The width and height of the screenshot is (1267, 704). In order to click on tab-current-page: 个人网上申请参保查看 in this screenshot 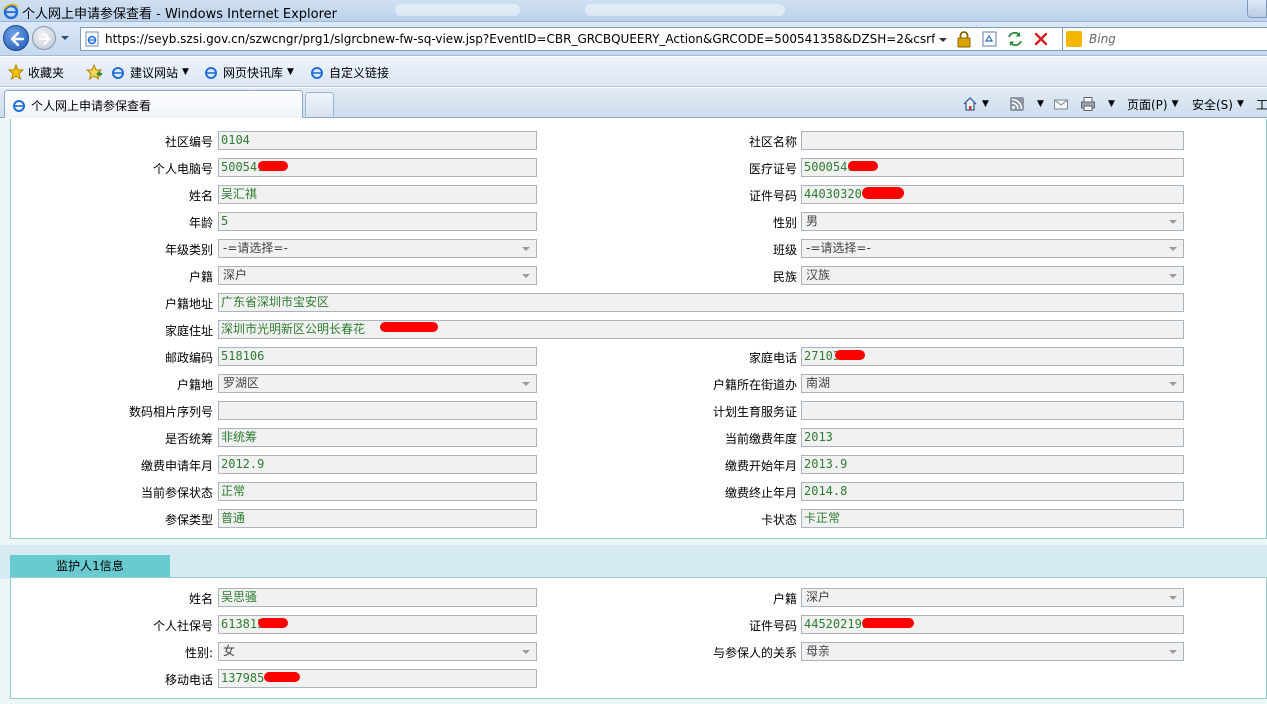, I will do `click(153, 104)`.